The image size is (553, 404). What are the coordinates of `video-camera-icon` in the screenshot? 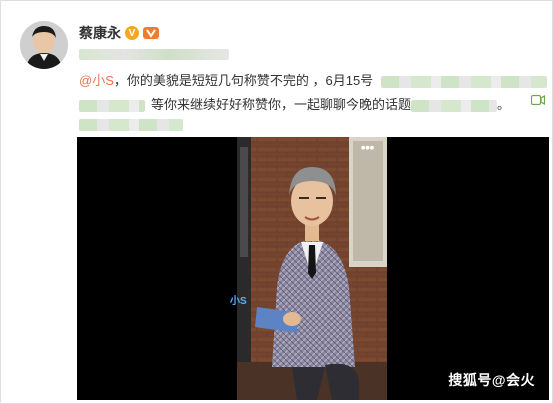 It's located at (538, 100).